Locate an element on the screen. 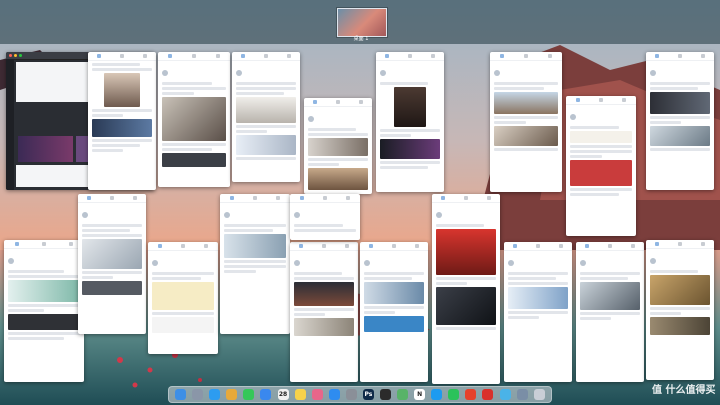  notion-icon: N is located at coordinates (420, 394).